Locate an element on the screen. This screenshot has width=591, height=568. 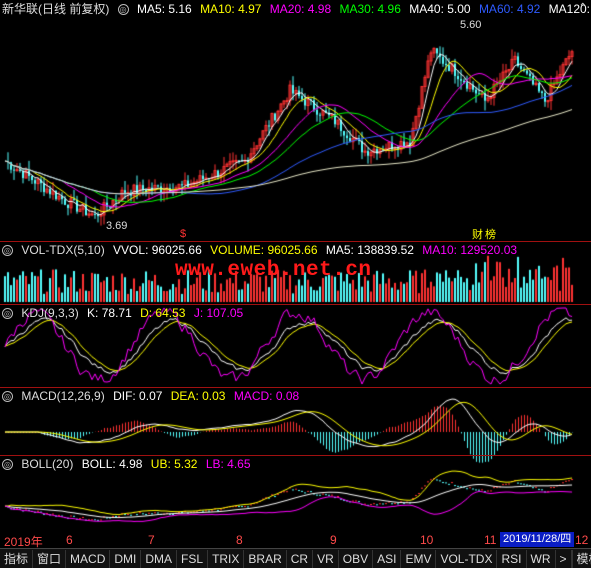
vol-settings-icon: ◎ is located at coordinates (7, 251).